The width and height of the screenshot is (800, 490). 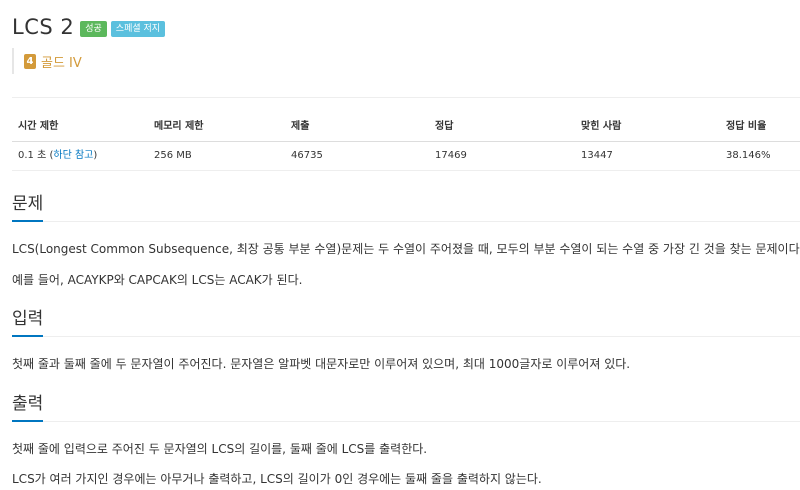 I want to click on input-heading: 입력, so click(x=28, y=320).